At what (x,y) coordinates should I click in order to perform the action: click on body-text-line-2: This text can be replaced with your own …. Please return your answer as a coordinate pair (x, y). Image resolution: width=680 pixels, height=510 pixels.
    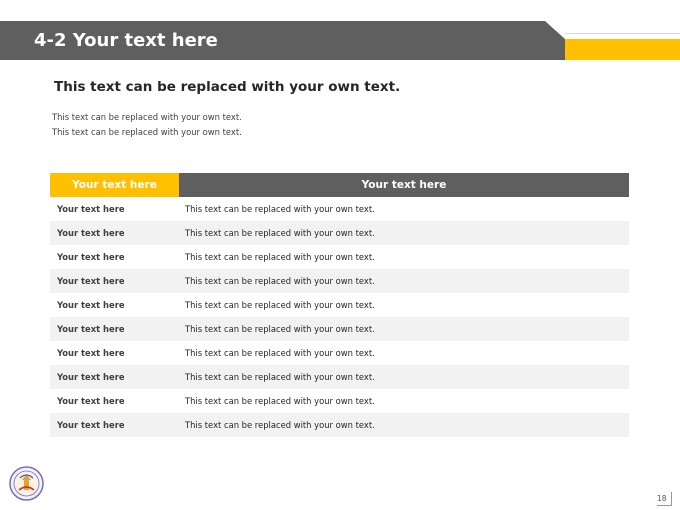
    Looking at the image, I should click on (147, 132).